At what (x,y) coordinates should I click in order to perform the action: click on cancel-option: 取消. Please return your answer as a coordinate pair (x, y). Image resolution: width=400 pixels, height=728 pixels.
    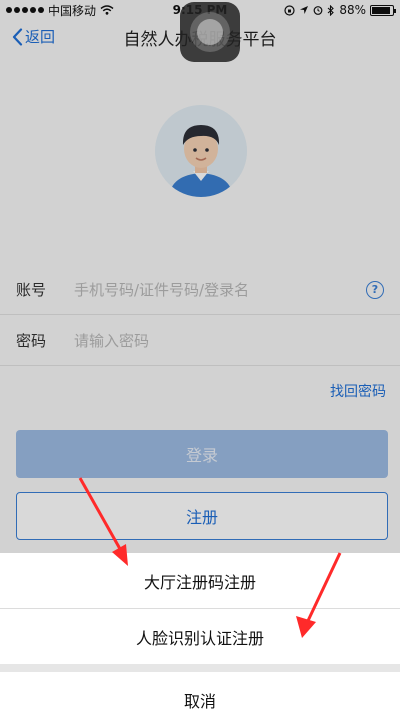
    Looking at the image, I should click on (200, 700).